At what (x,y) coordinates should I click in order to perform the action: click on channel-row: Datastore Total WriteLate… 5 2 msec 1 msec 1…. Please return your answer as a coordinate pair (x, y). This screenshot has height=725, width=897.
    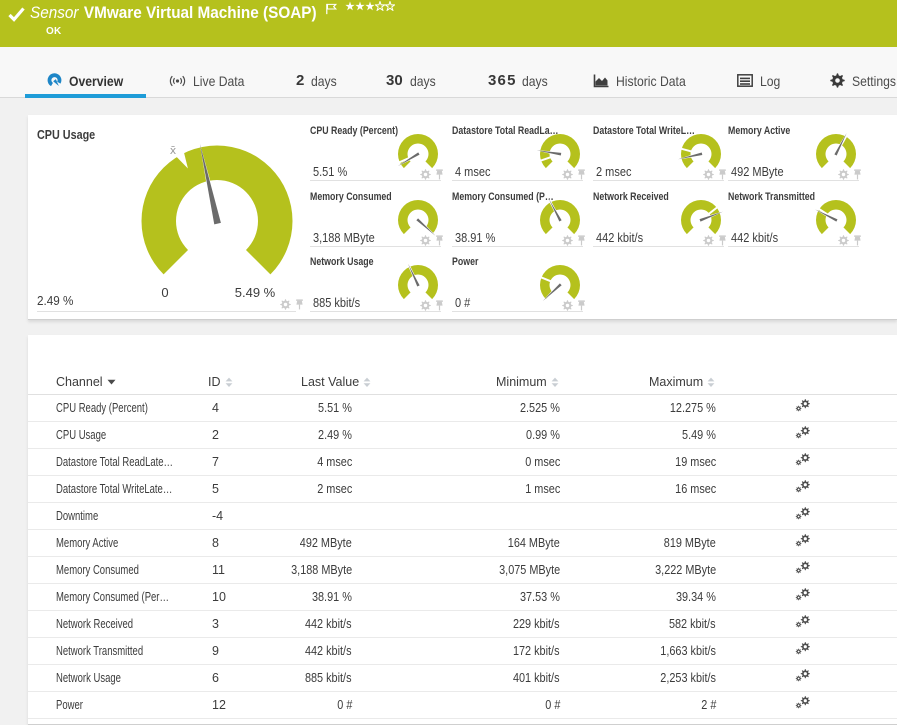
    Looking at the image, I should click on (462, 489).